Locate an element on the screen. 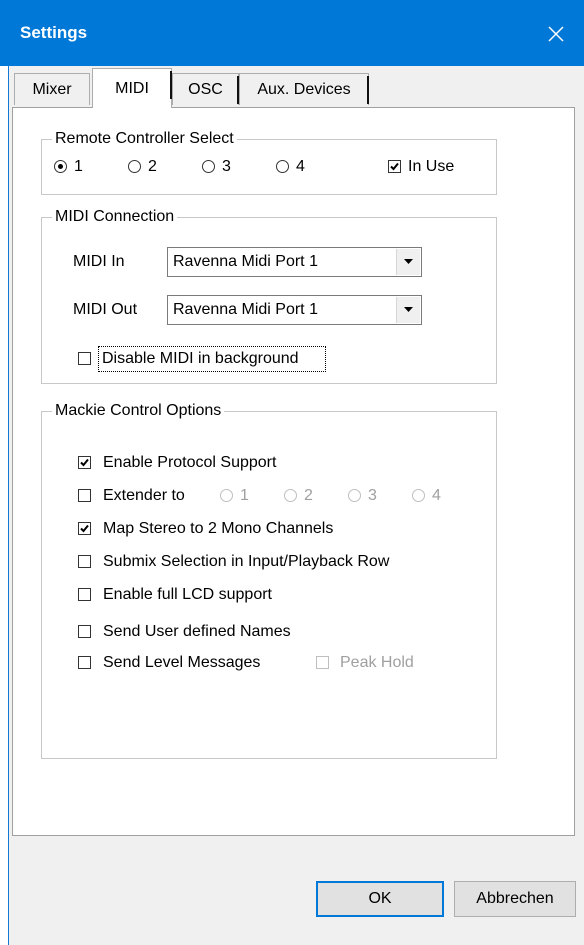 This screenshot has width=584, height=945. close-button is located at coordinates (556, 34).